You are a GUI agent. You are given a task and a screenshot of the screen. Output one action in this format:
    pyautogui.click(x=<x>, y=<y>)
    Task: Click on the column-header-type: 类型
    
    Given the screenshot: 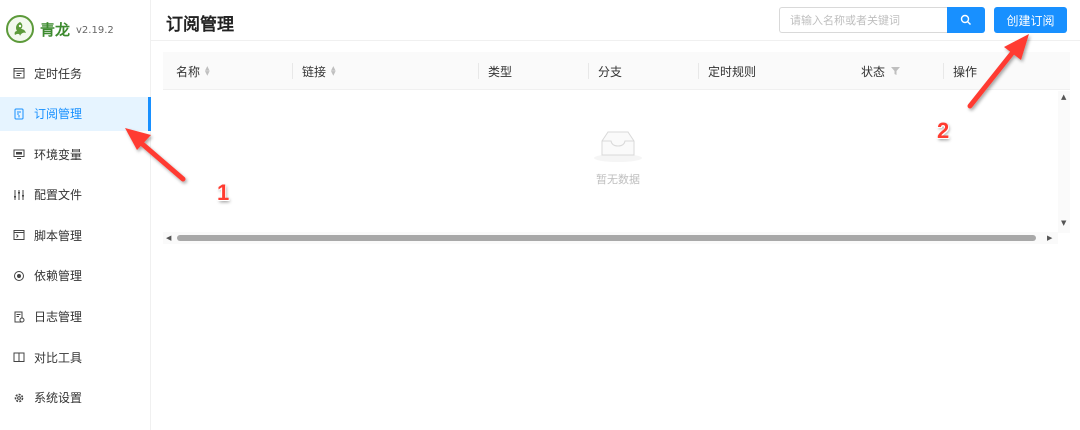 What is the action you would take?
    pyautogui.click(x=495, y=71)
    